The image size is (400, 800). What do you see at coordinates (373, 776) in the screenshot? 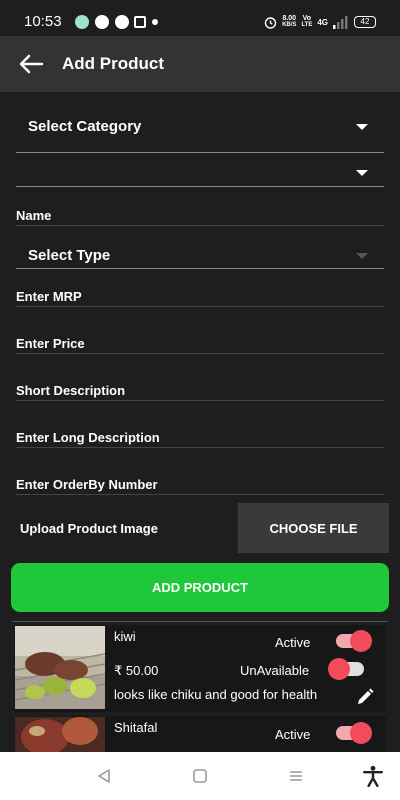
I see `accessibility-icon` at bounding box center [373, 776].